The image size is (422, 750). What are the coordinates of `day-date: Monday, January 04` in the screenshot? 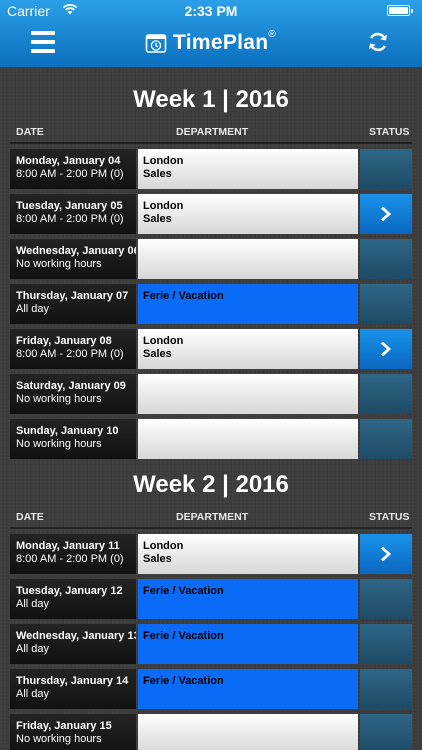 It's located at (68, 161).